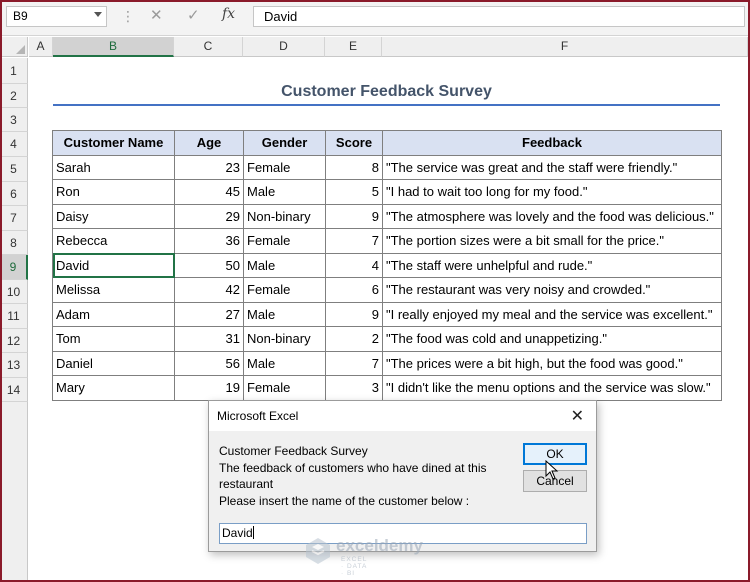 This screenshot has width=750, height=582. I want to click on cell-score: 5, so click(354, 192).